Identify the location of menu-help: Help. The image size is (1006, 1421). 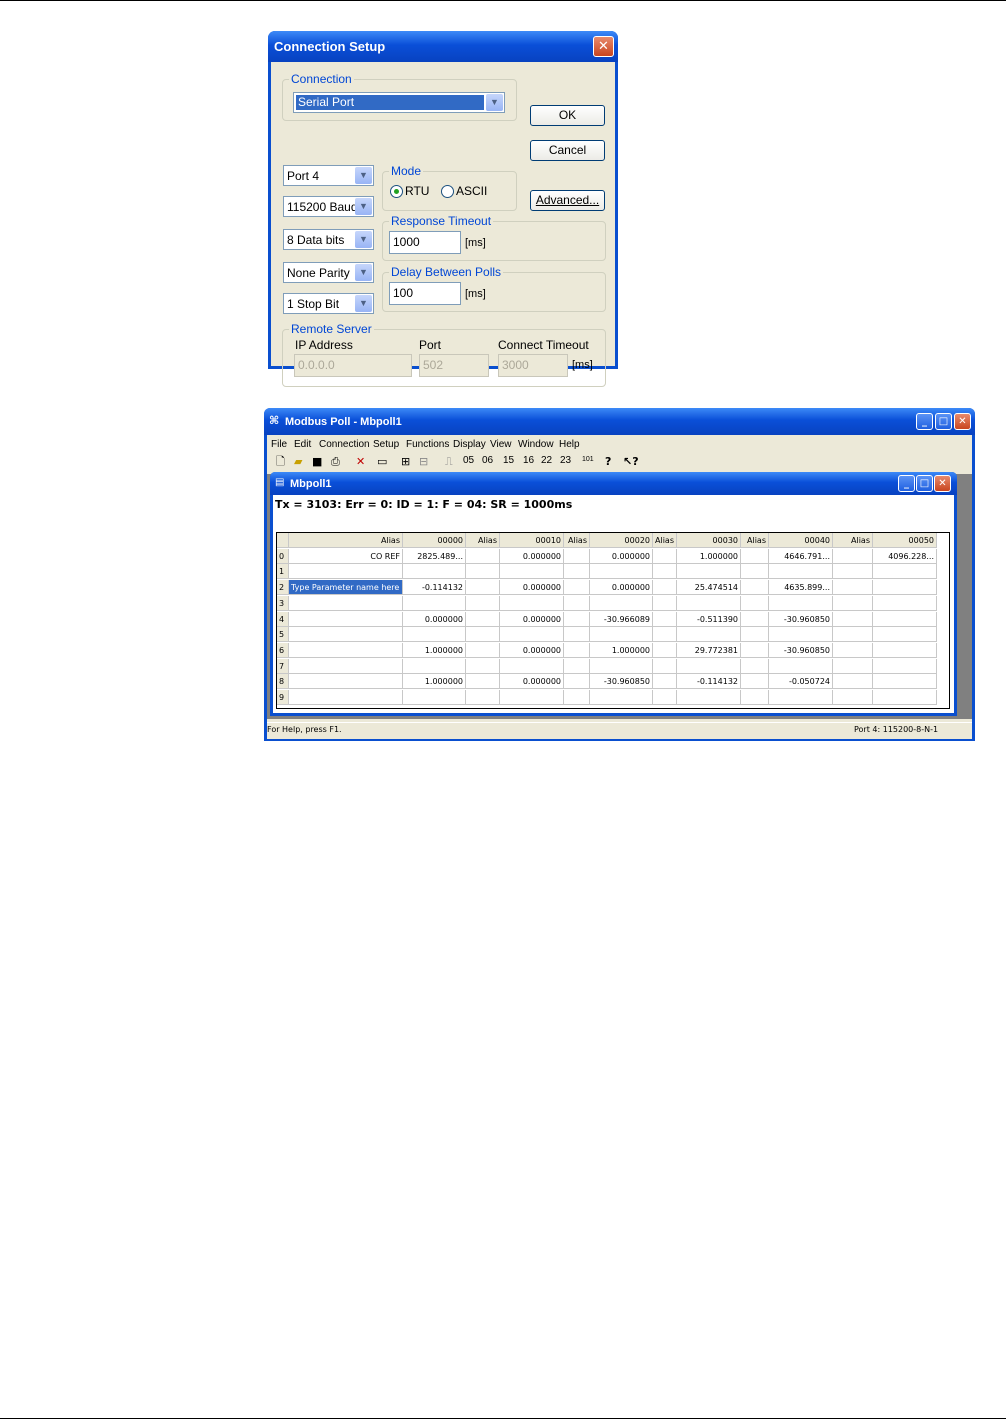
(569, 444).